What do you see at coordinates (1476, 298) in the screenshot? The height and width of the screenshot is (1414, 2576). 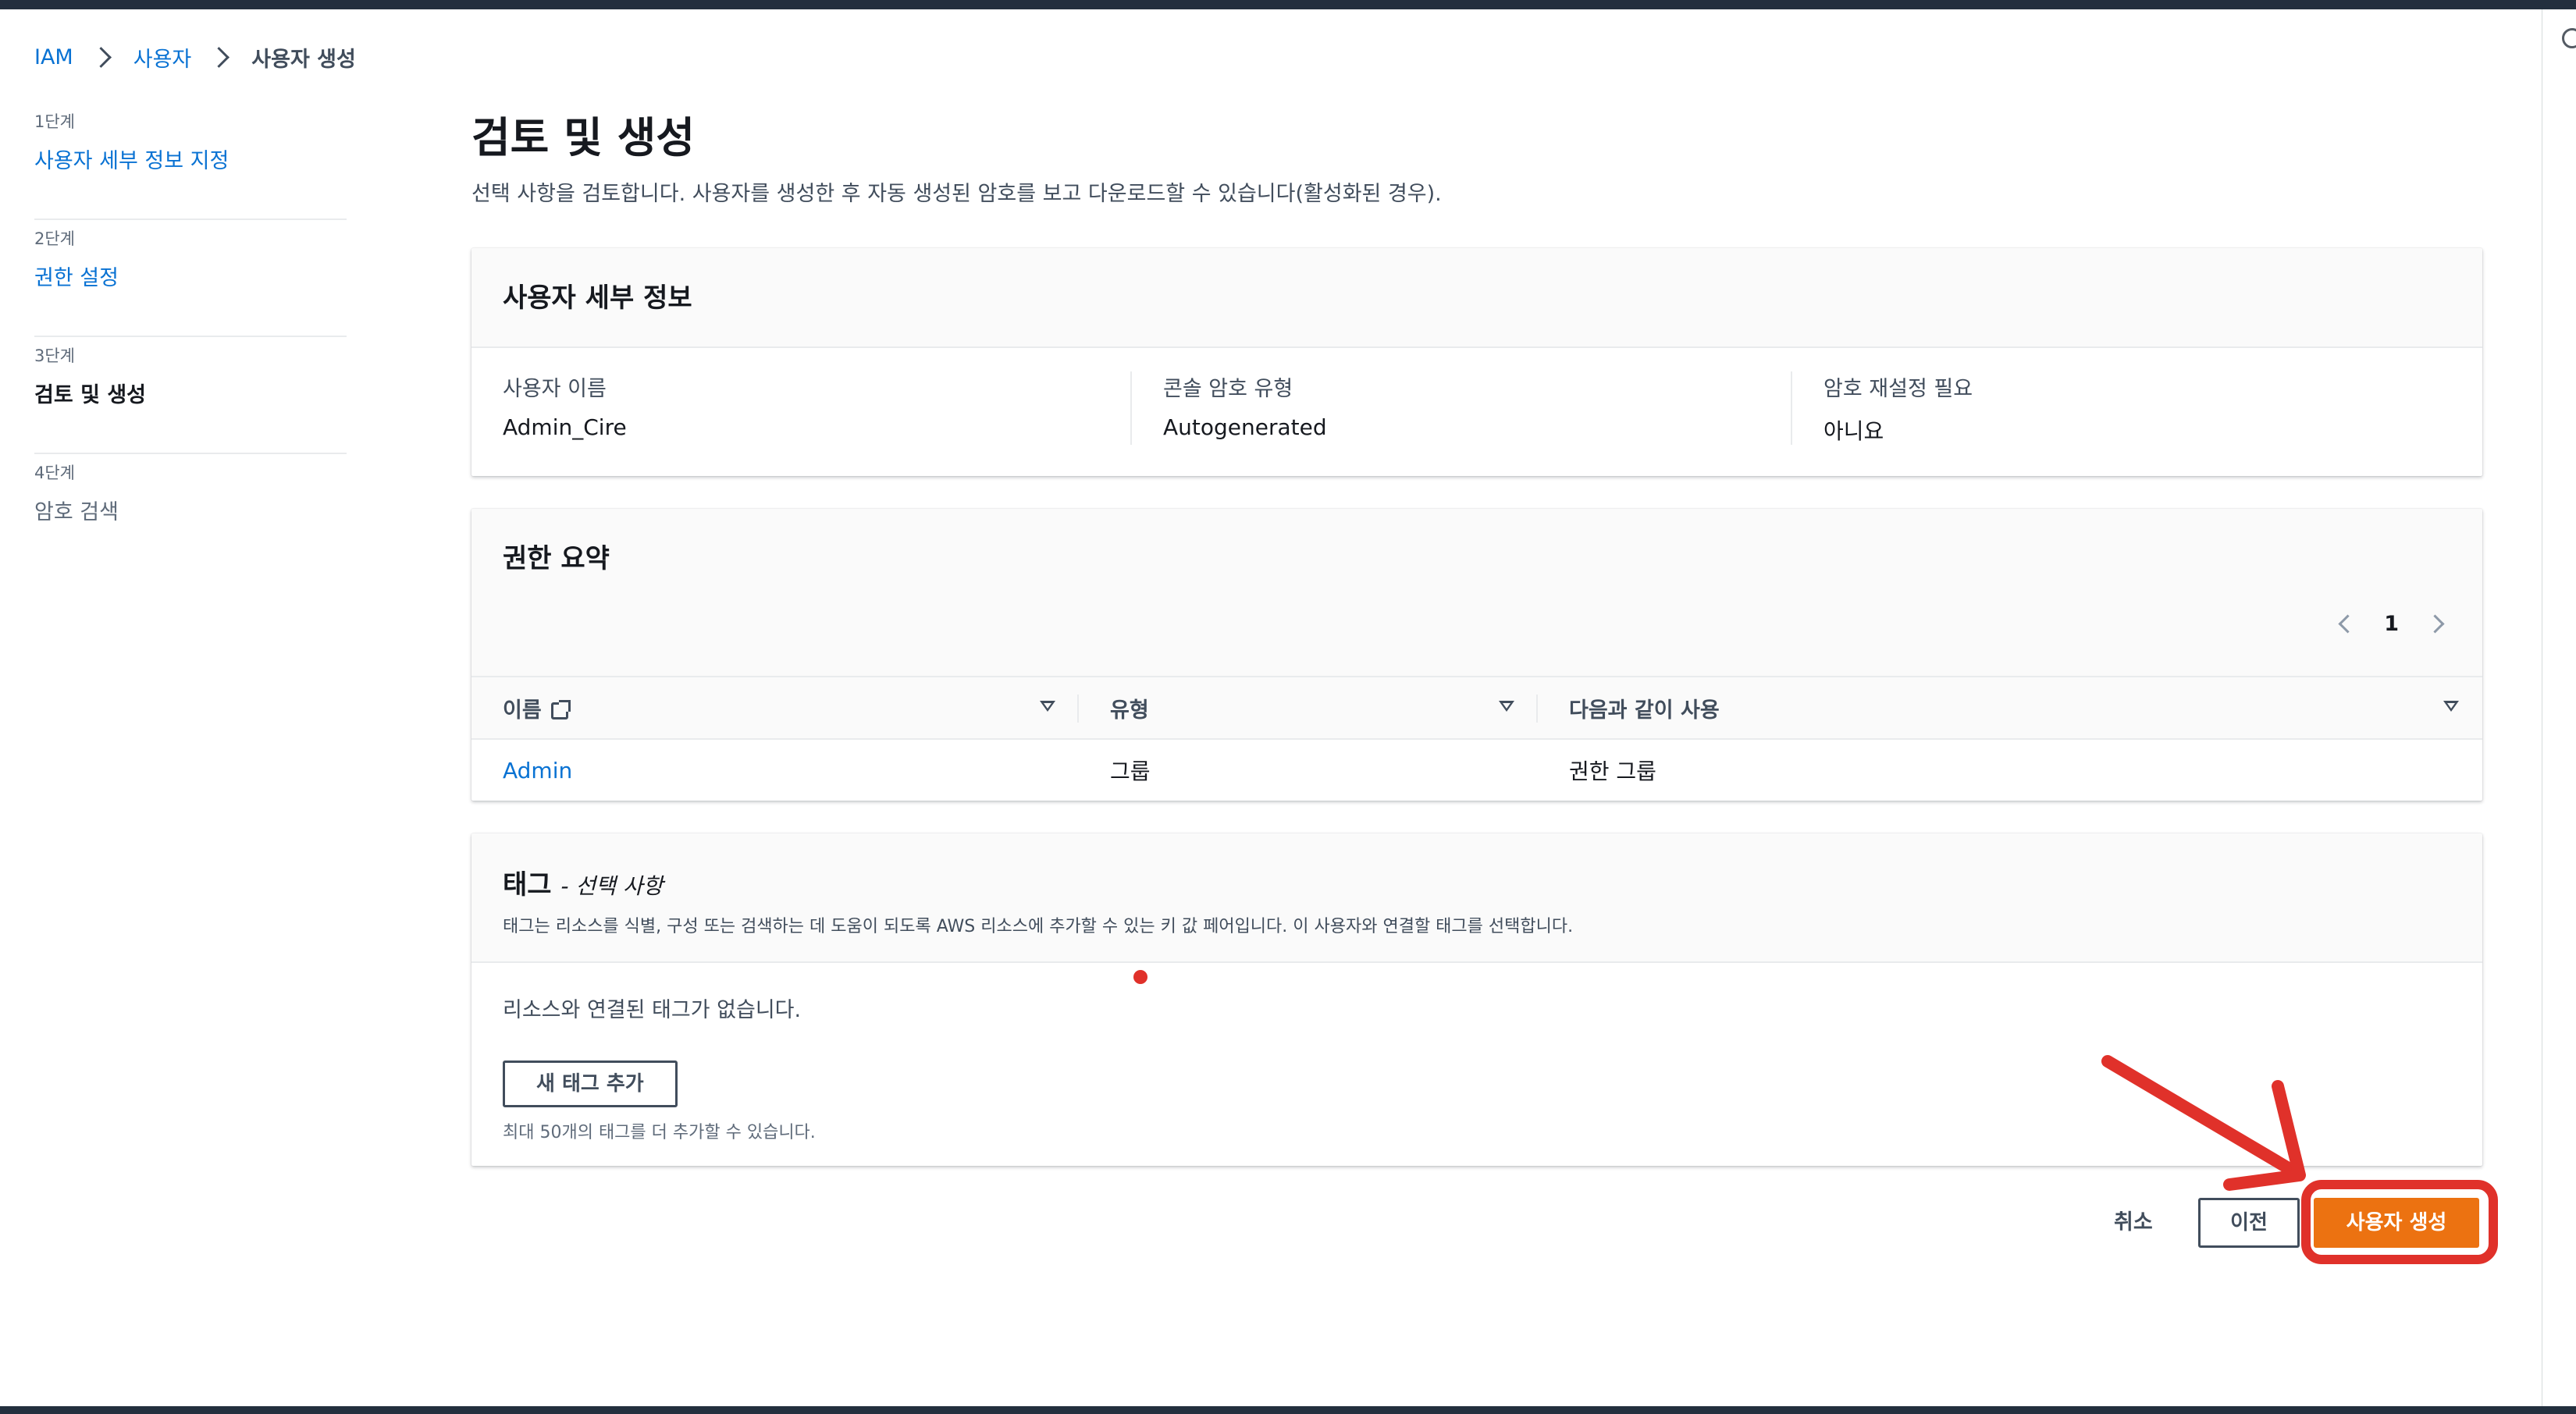 I see `container-header: 사용자 세부 정보` at bounding box center [1476, 298].